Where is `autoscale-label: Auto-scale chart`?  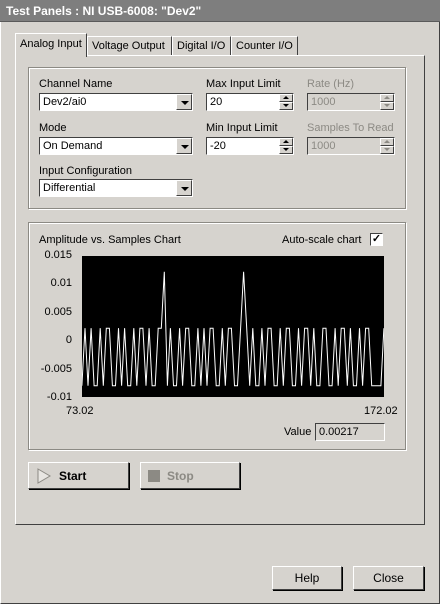 autoscale-label: Auto-scale chart is located at coordinates (322, 240).